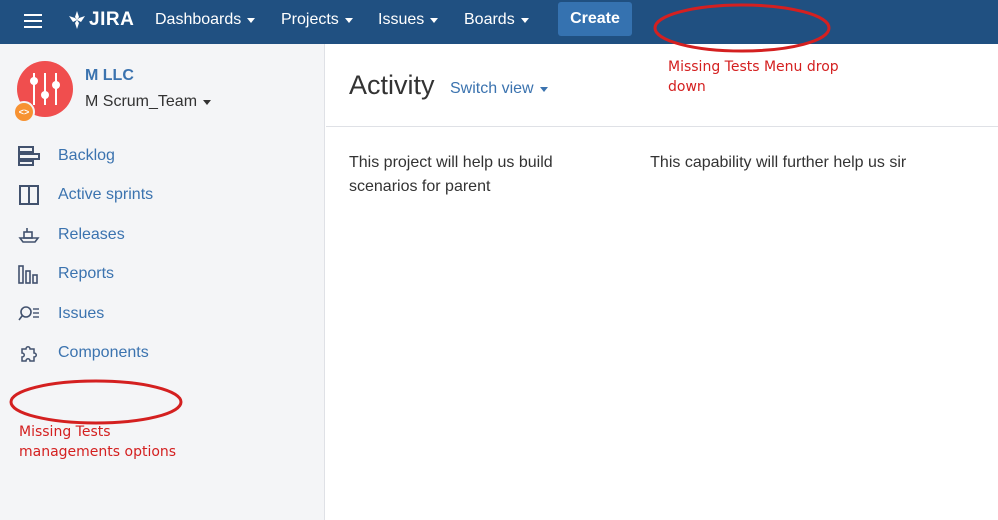  What do you see at coordinates (106, 194) in the screenshot?
I see `sidebar-item-label: Active sprints` at bounding box center [106, 194].